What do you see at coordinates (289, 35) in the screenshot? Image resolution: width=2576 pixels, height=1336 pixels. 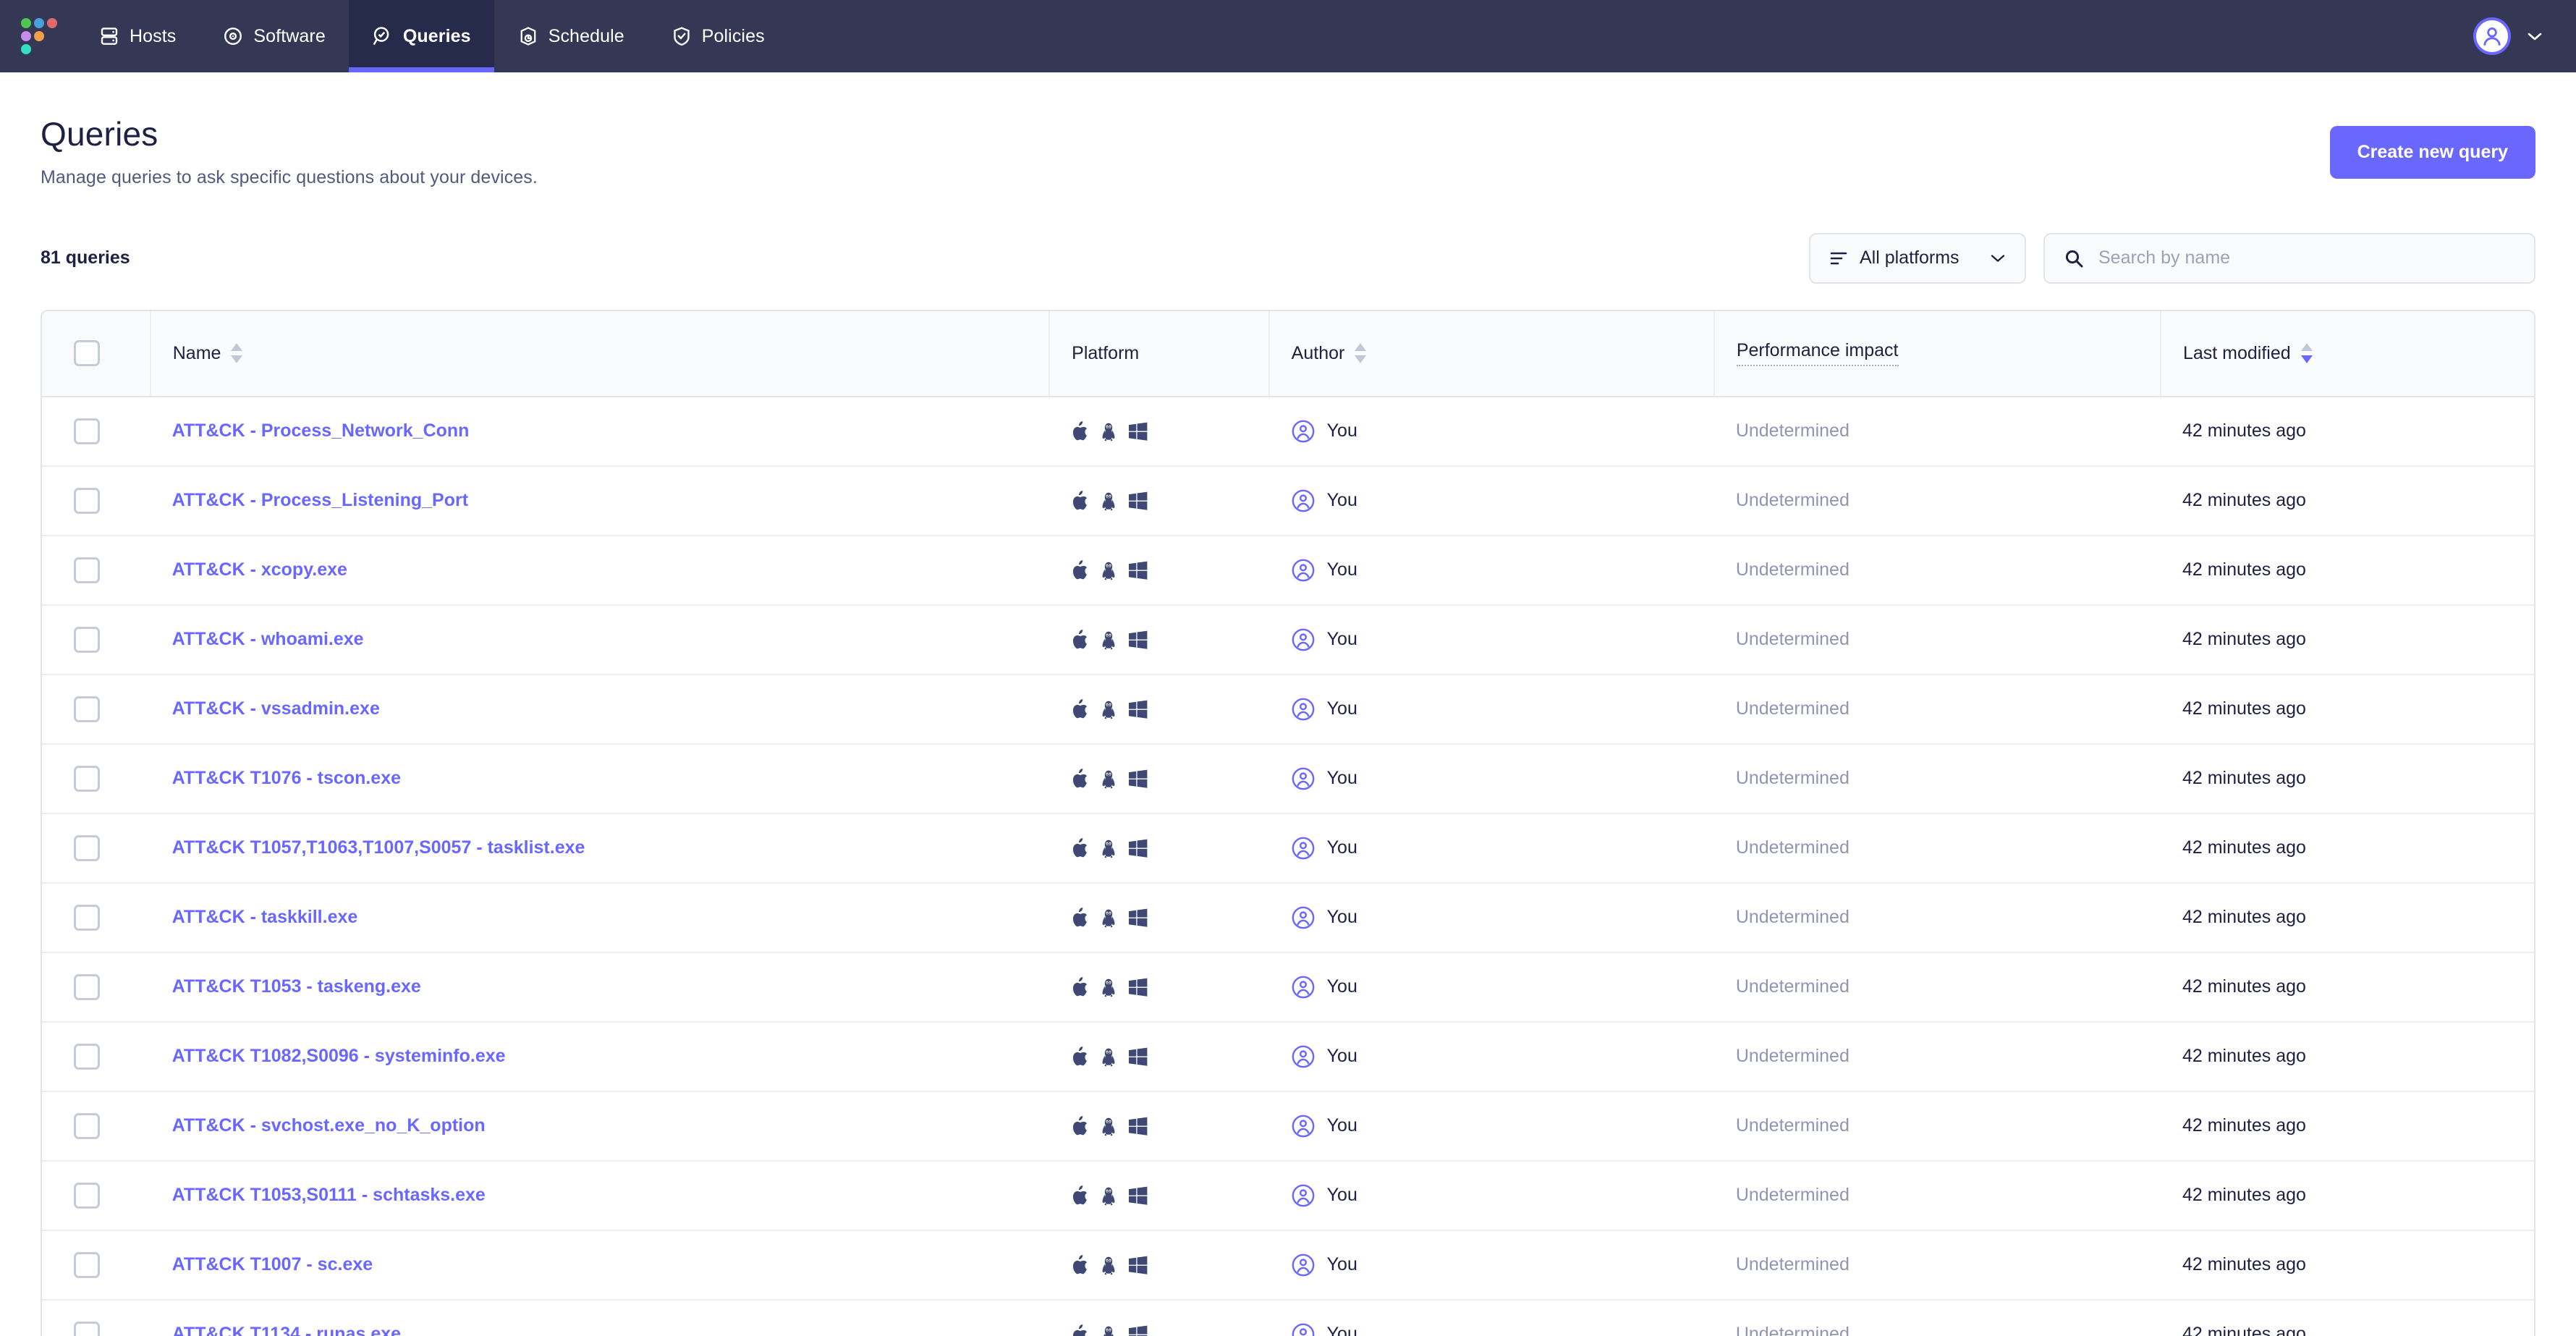 I see `nav-label: Software` at bounding box center [289, 35].